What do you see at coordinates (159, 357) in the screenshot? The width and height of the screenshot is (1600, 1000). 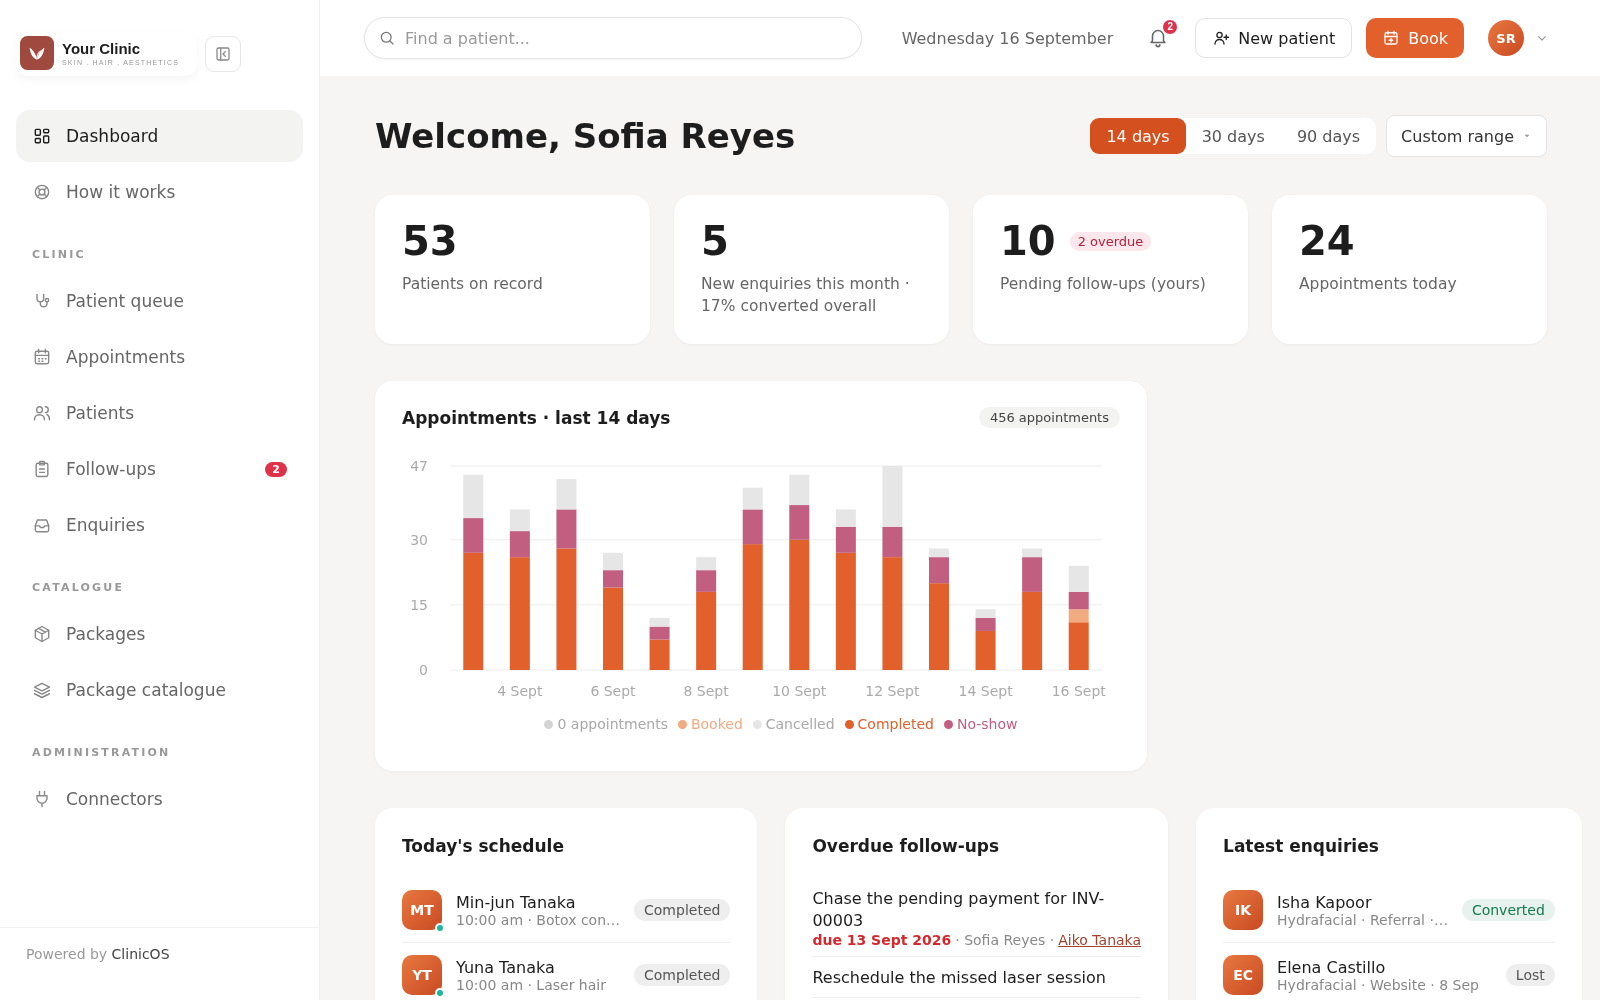 I see `sidebar-item: Appointments` at bounding box center [159, 357].